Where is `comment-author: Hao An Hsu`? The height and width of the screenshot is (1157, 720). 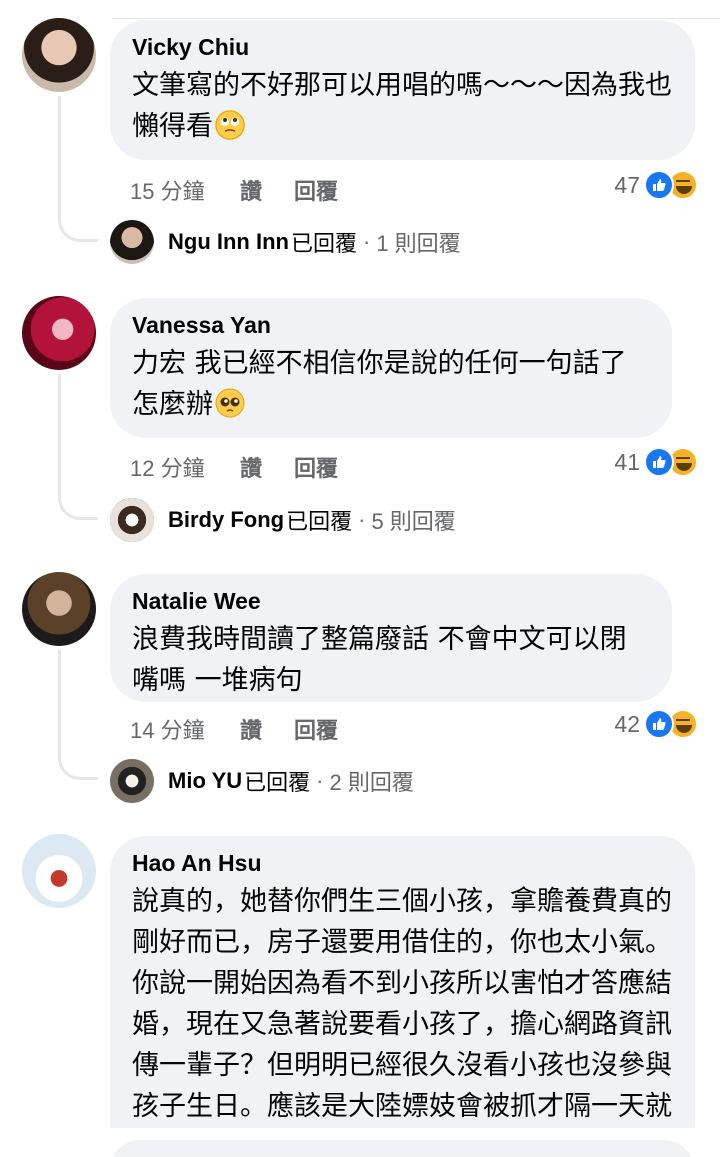
comment-author: Hao An Hsu is located at coordinates (402, 863).